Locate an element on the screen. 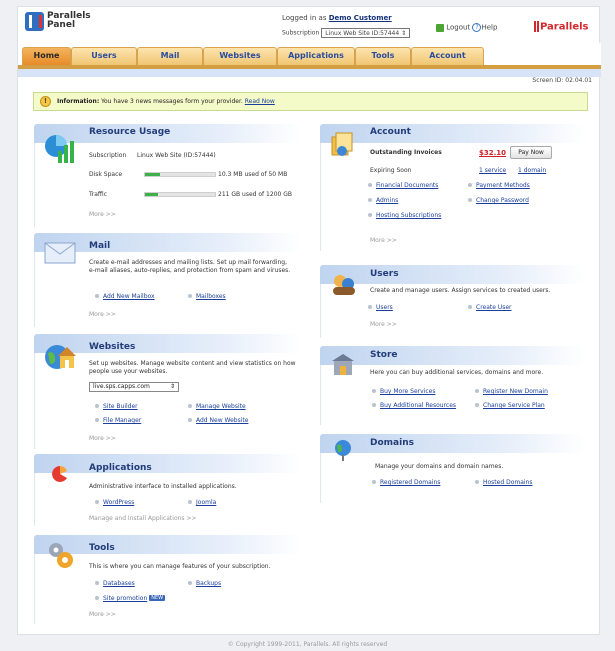 This screenshot has width=615, height=651. logged-in-info: Logged in as Demo Customer is located at coordinates (337, 18).